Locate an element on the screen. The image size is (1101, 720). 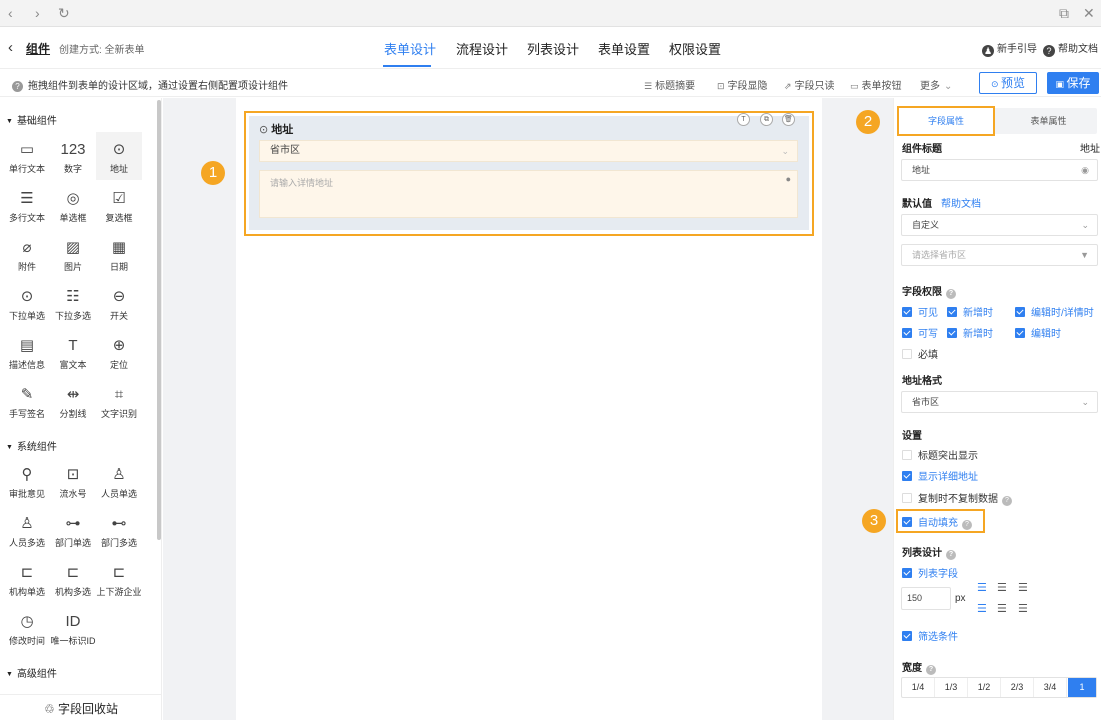
region-select: 省市区 ⌄ is located at coordinates (528, 151).